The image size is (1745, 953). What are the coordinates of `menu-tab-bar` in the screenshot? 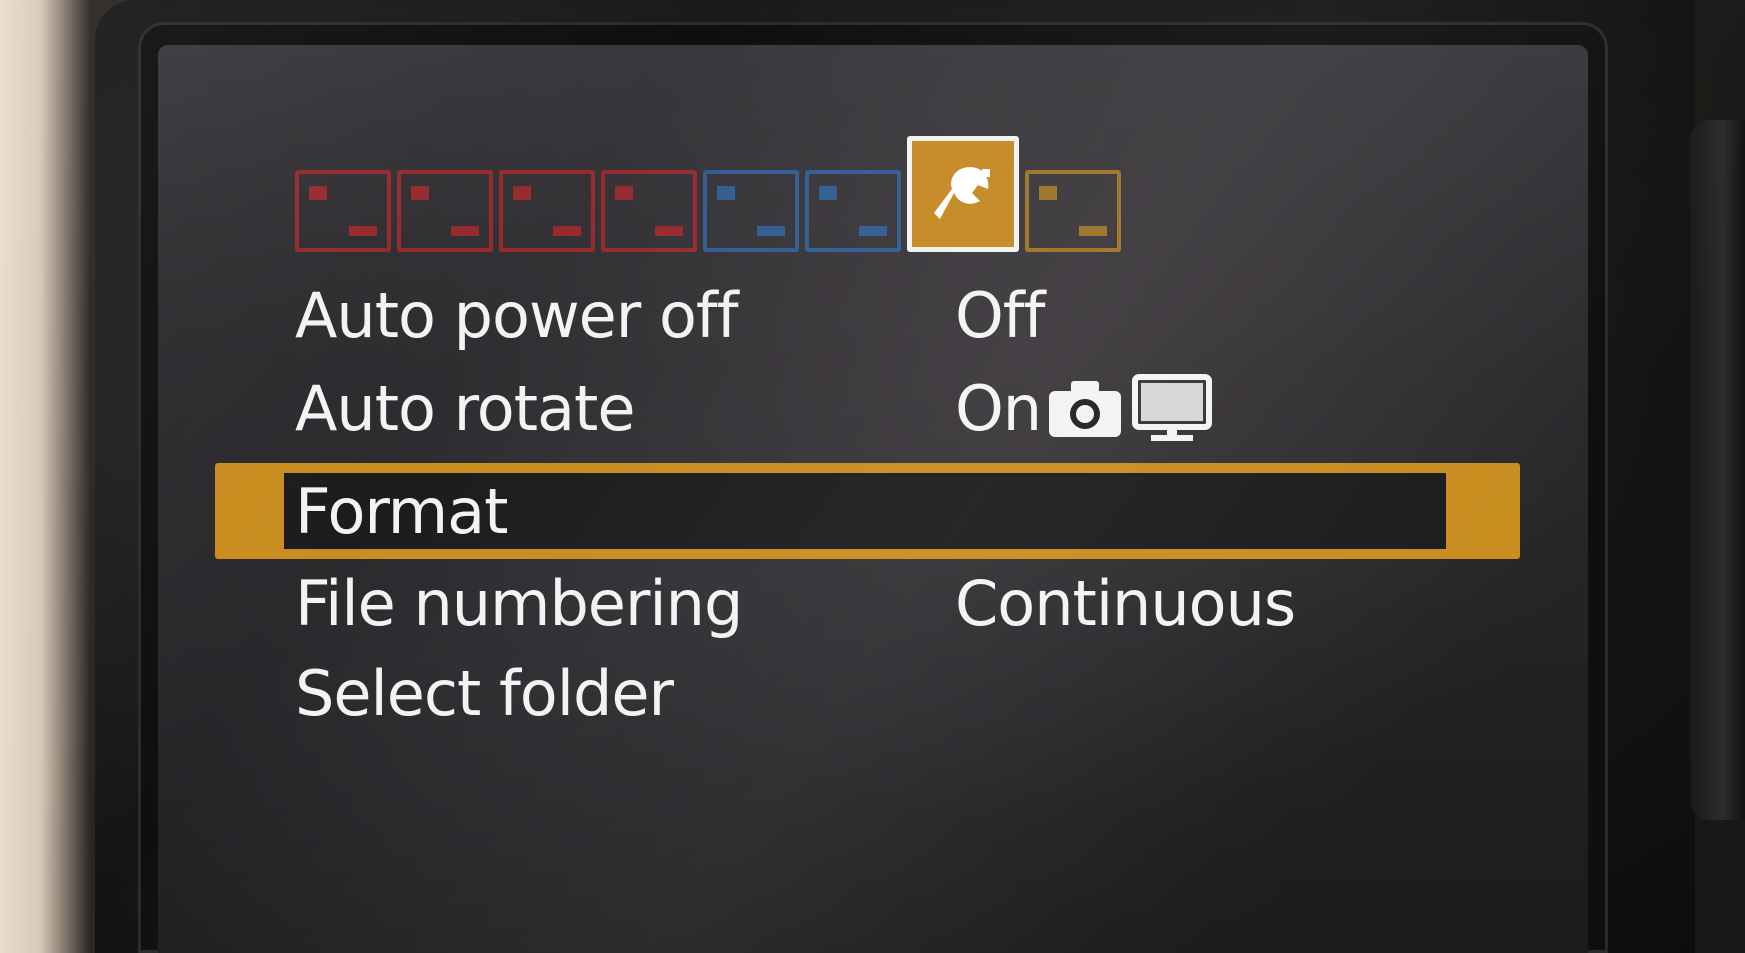 It's located at (711, 194).